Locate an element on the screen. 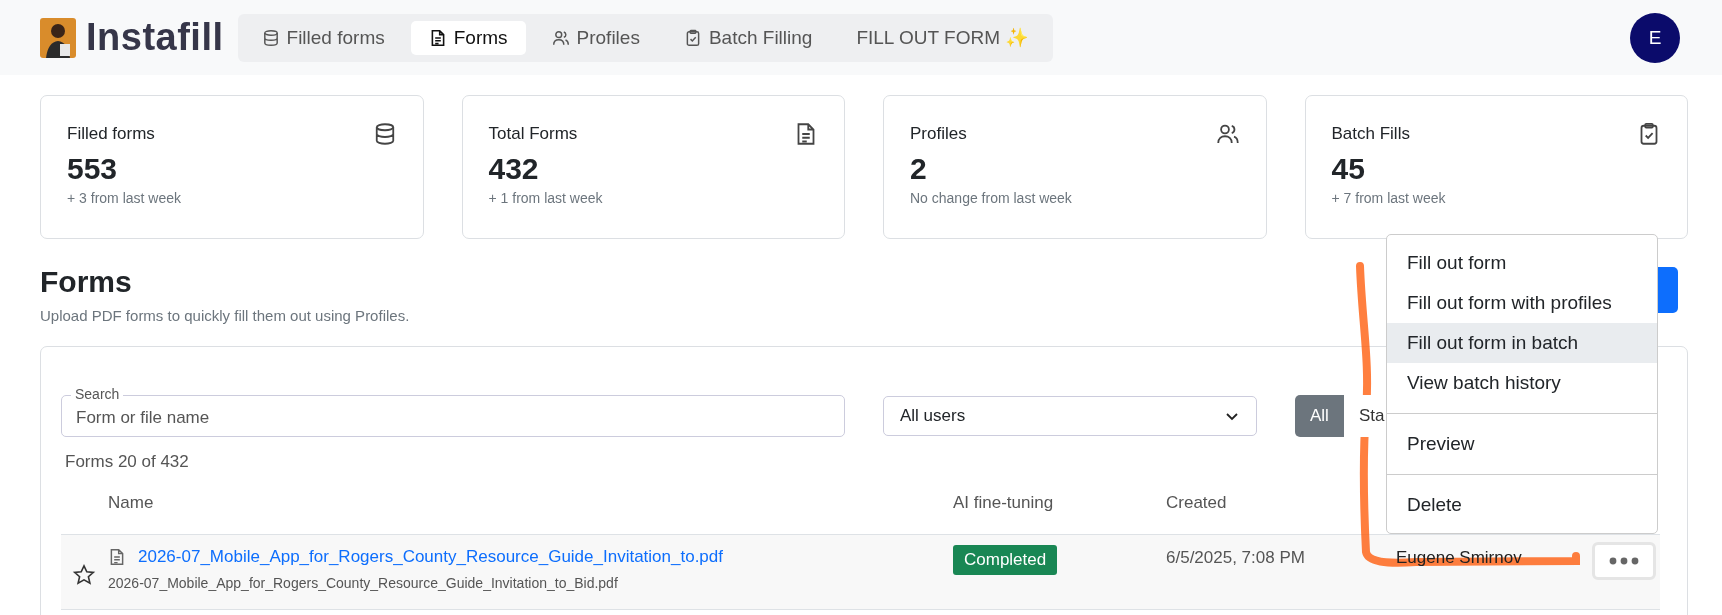 The height and width of the screenshot is (615, 1722). nav-tab: Filled forms is located at coordinates (323, 37).